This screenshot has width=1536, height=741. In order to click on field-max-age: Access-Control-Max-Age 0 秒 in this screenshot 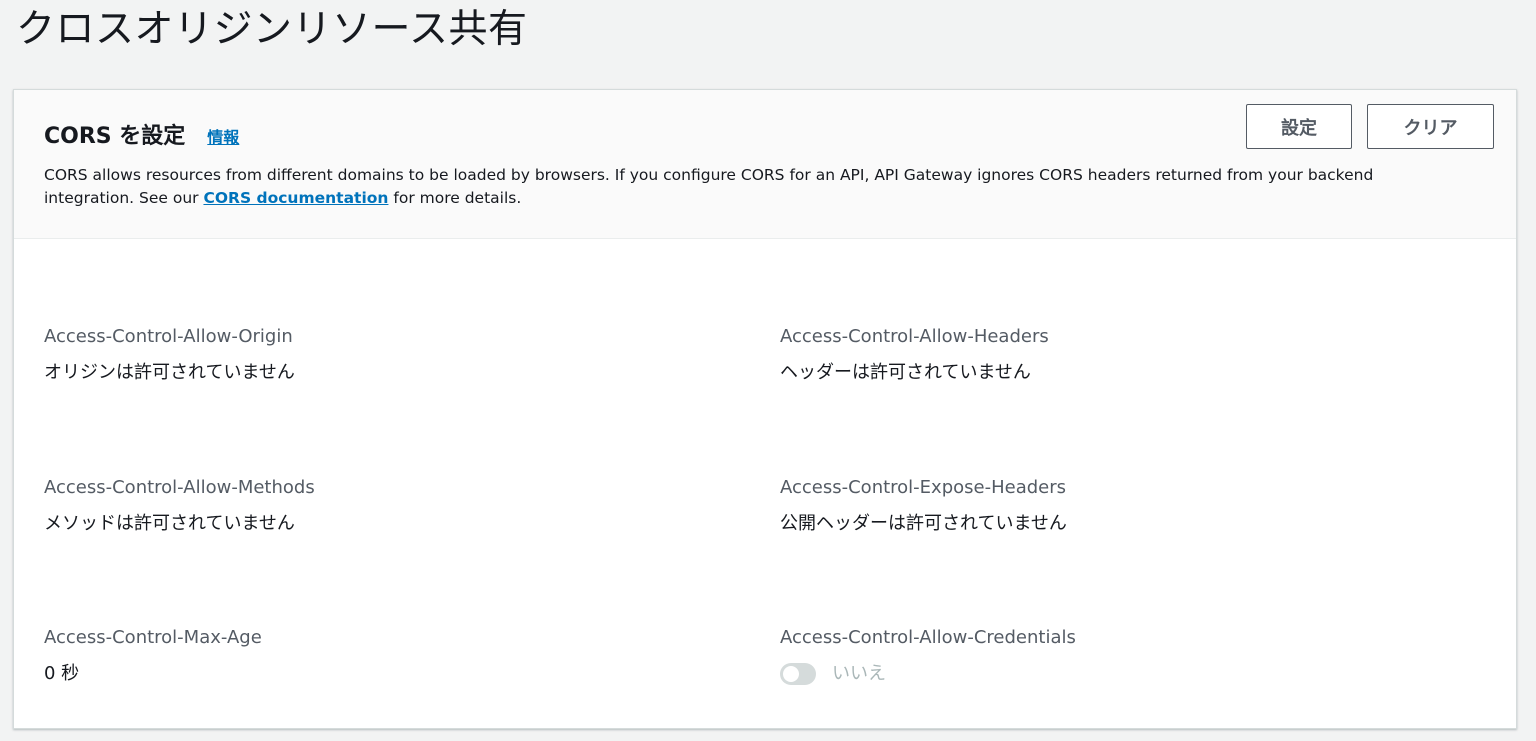, I will do `click(153, 656)`.